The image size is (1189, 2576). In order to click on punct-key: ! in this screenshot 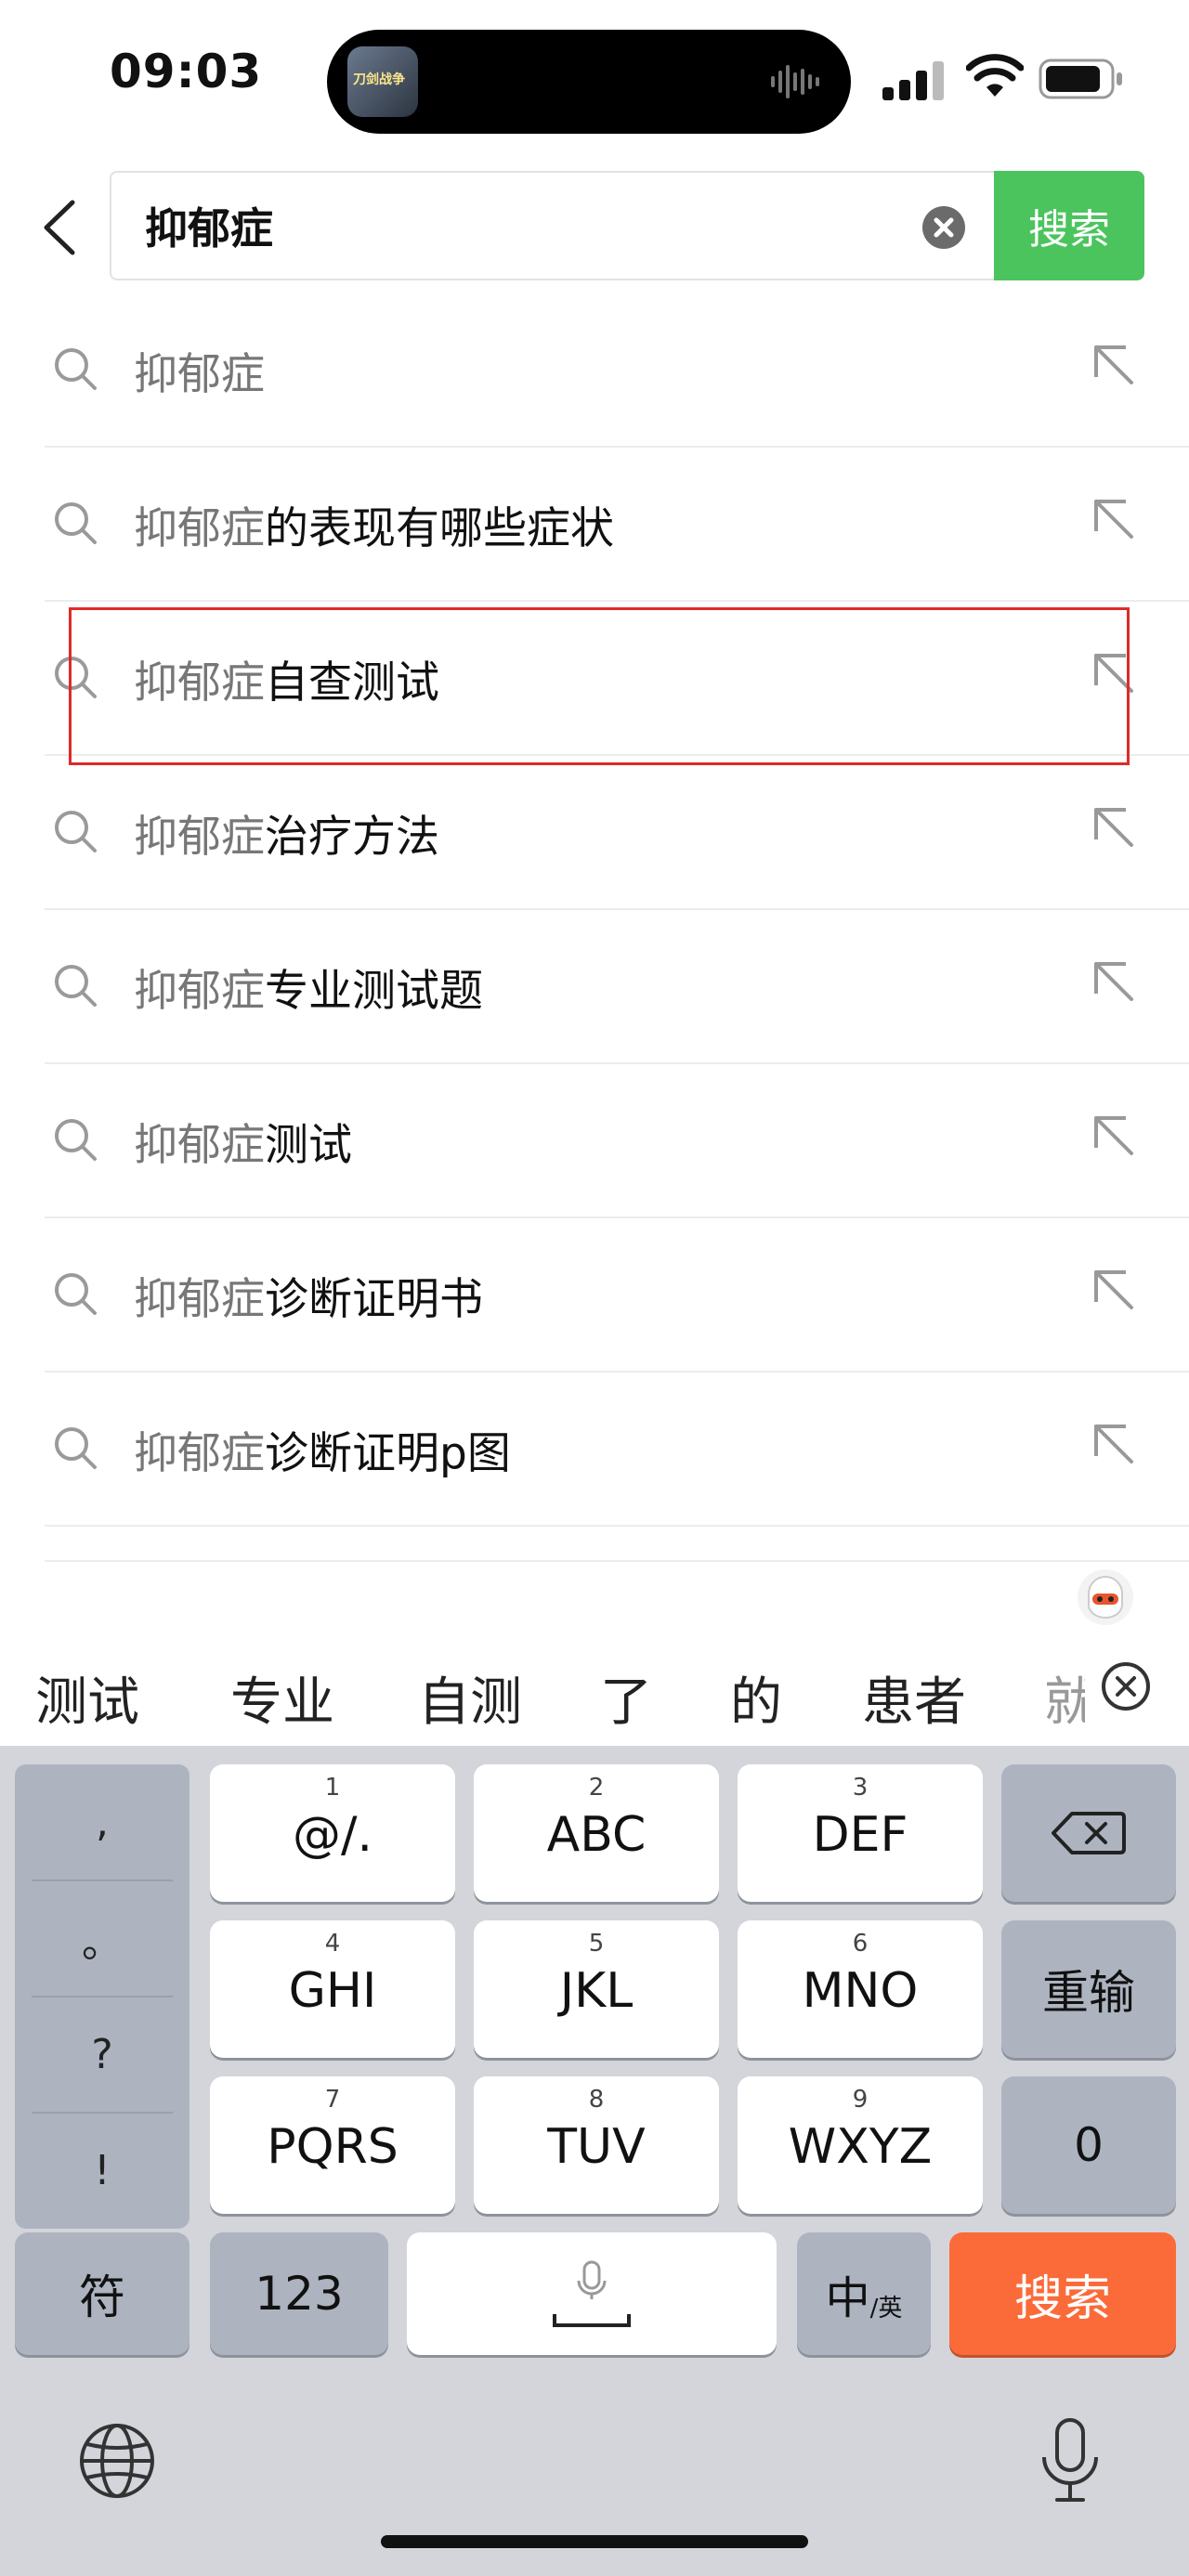, I will do `click(102, 2171)`.